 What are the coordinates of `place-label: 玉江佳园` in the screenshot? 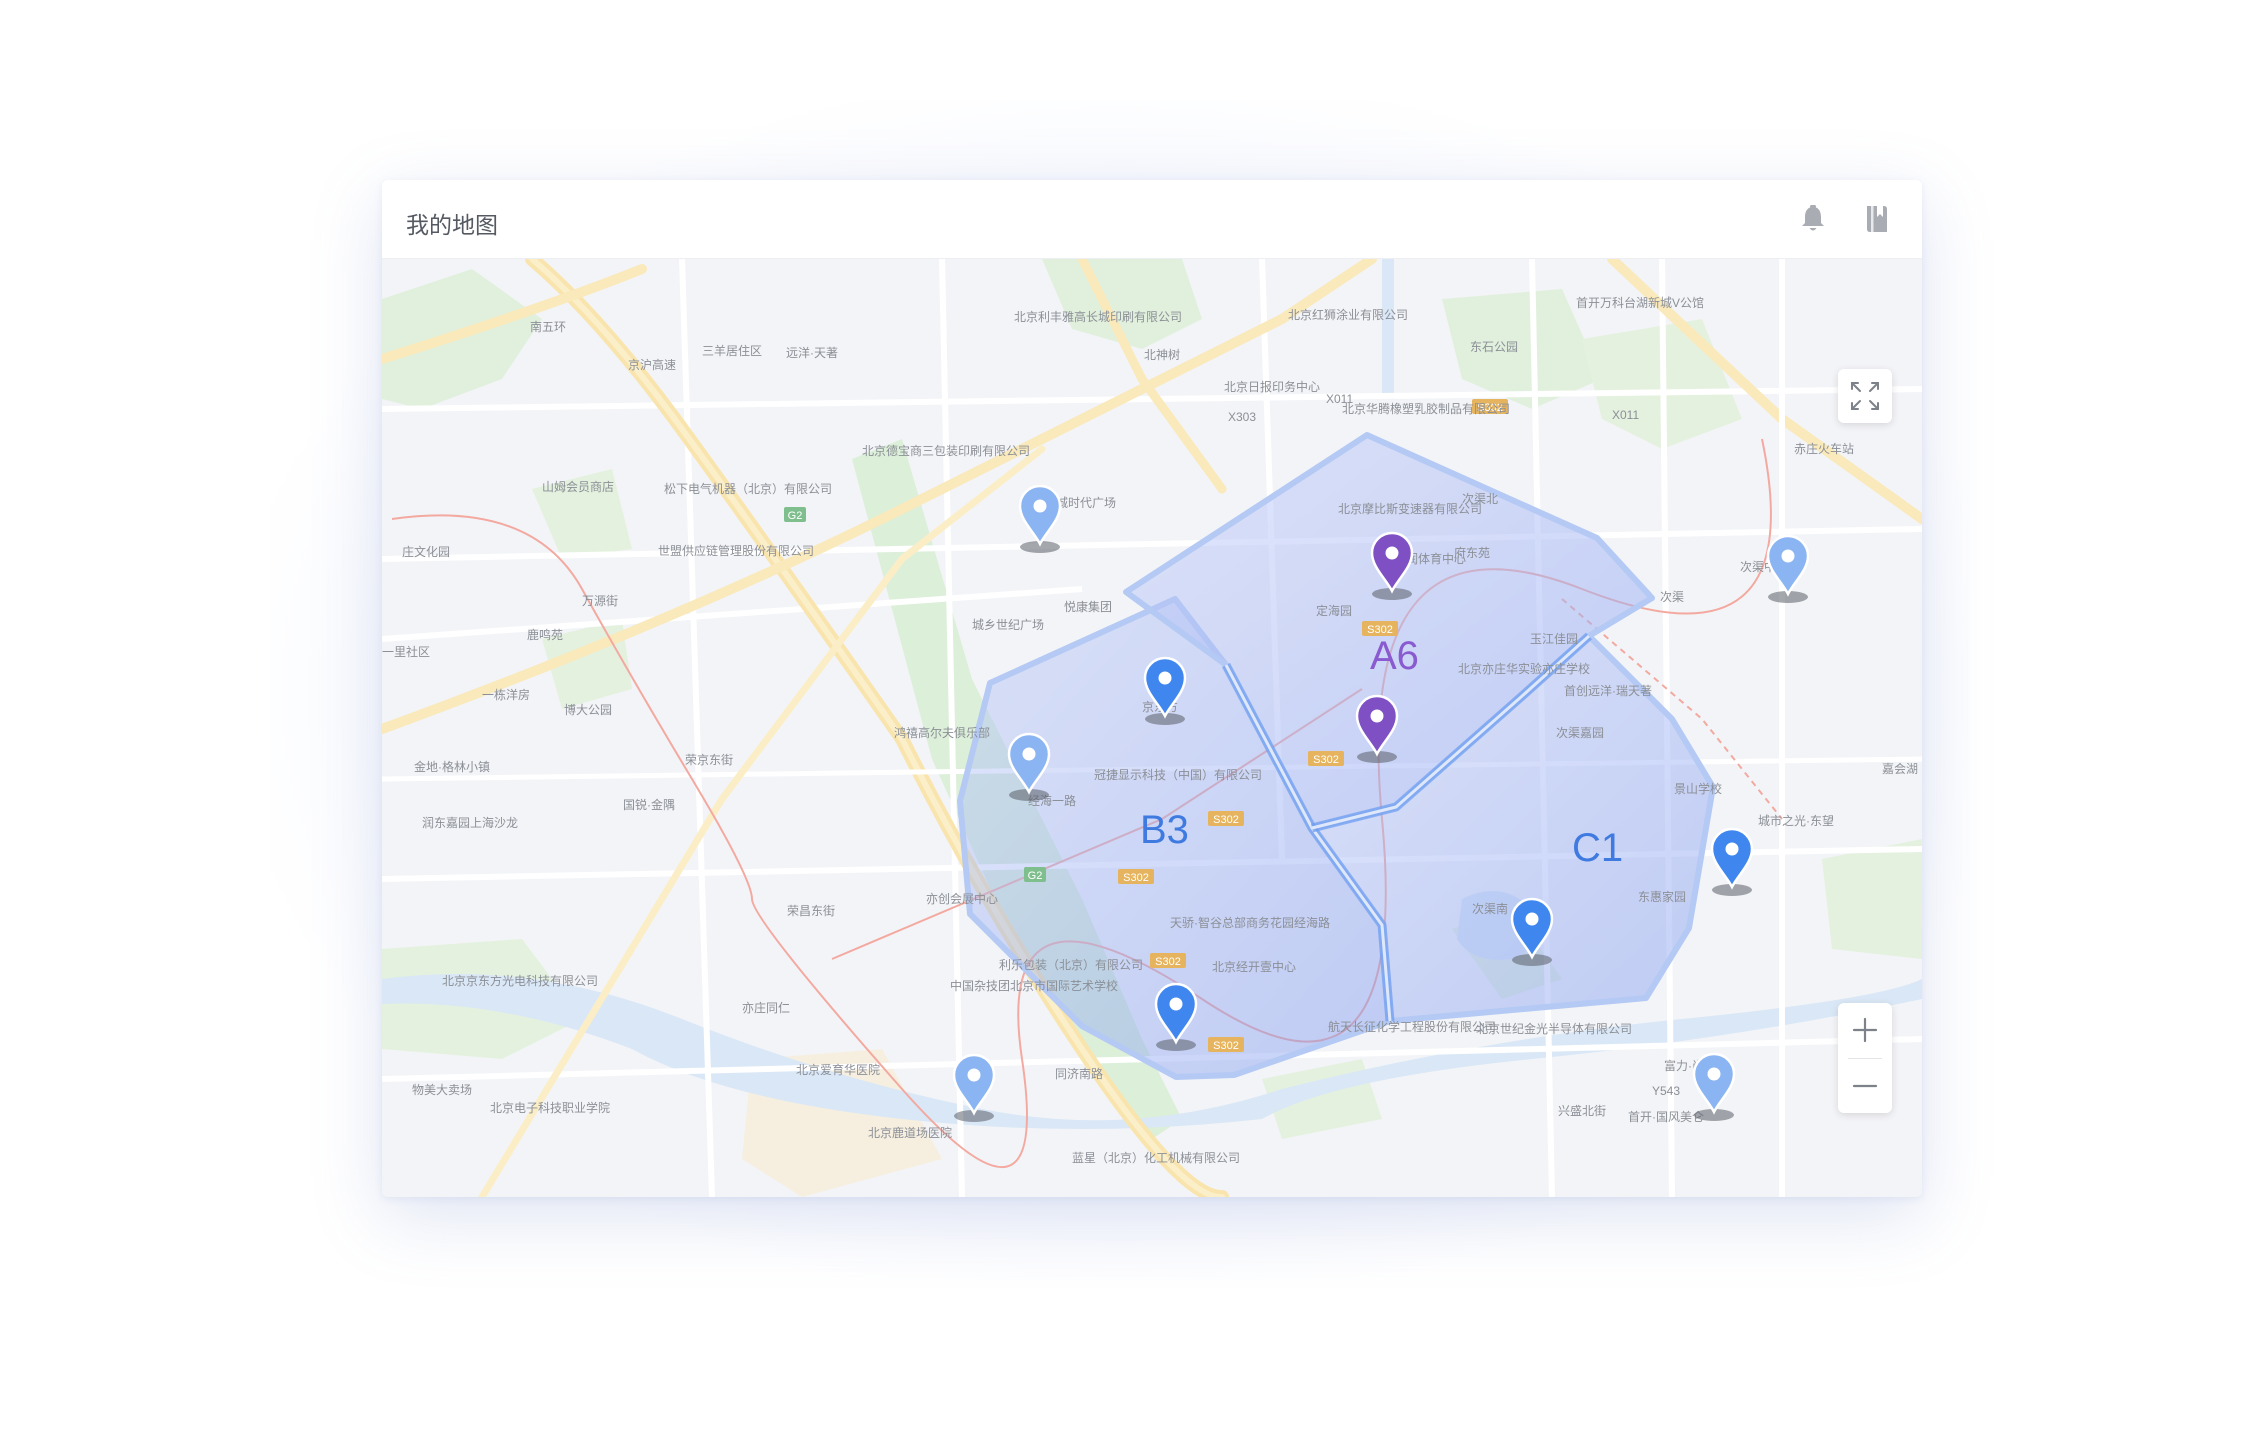 It's located at (1554, 639).